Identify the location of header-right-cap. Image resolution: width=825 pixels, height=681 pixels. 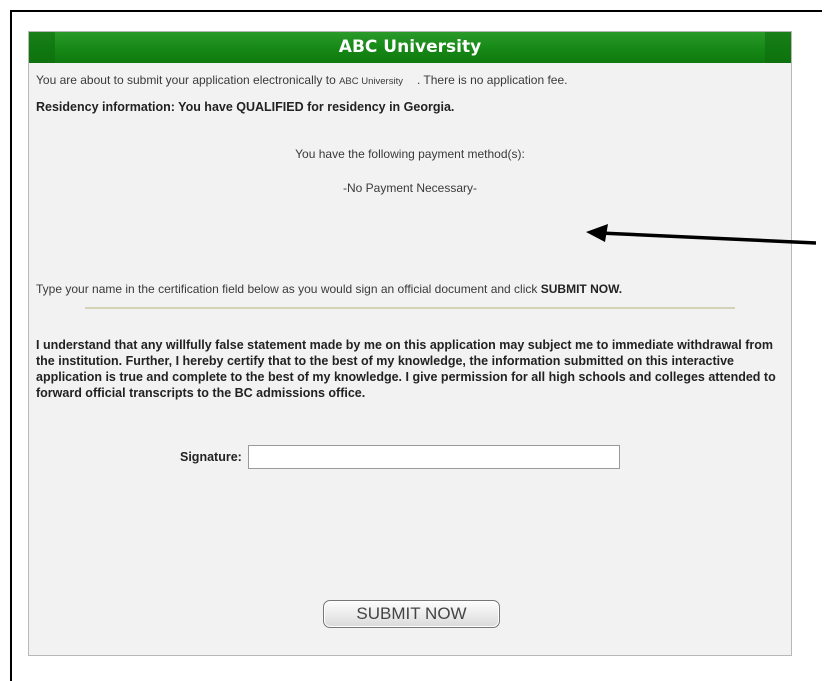
(778, 47).